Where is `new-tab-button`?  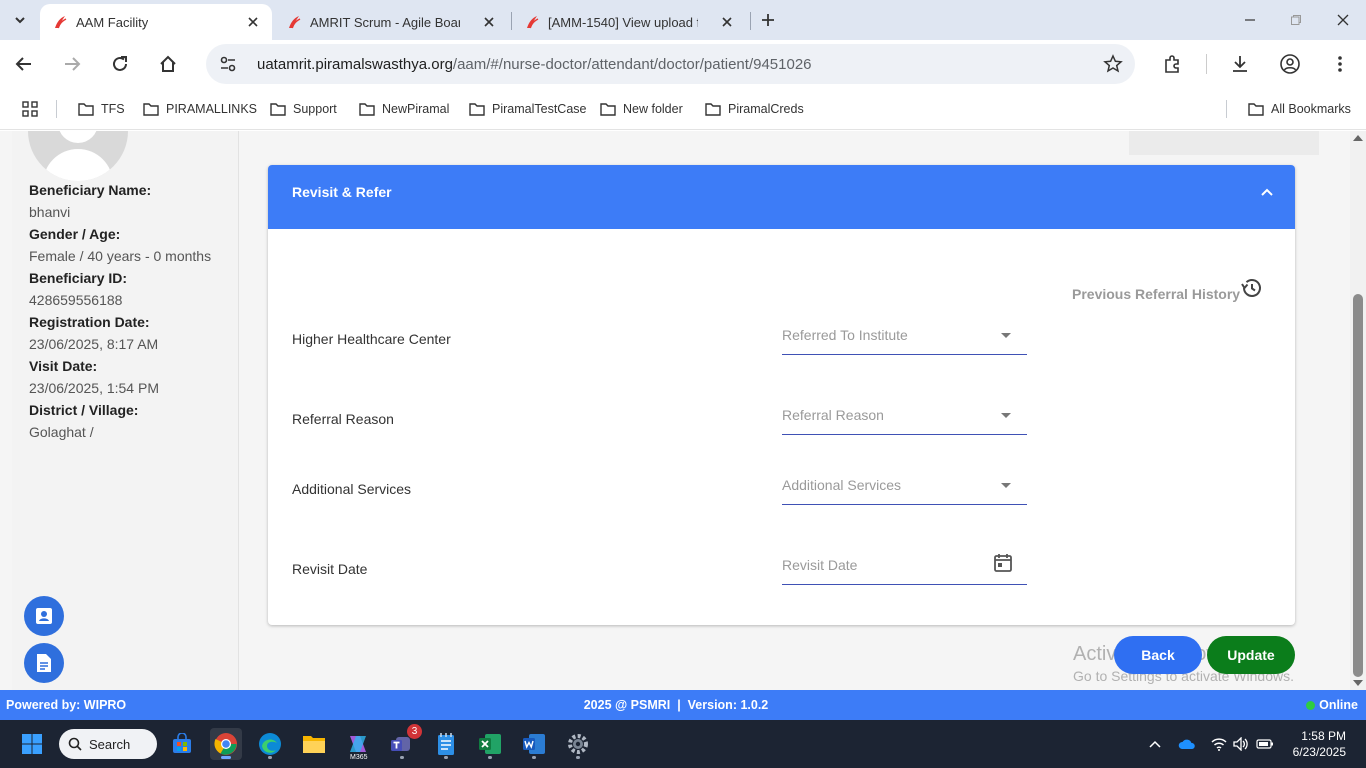
new-tab-button is located at coordinates (768, 20).